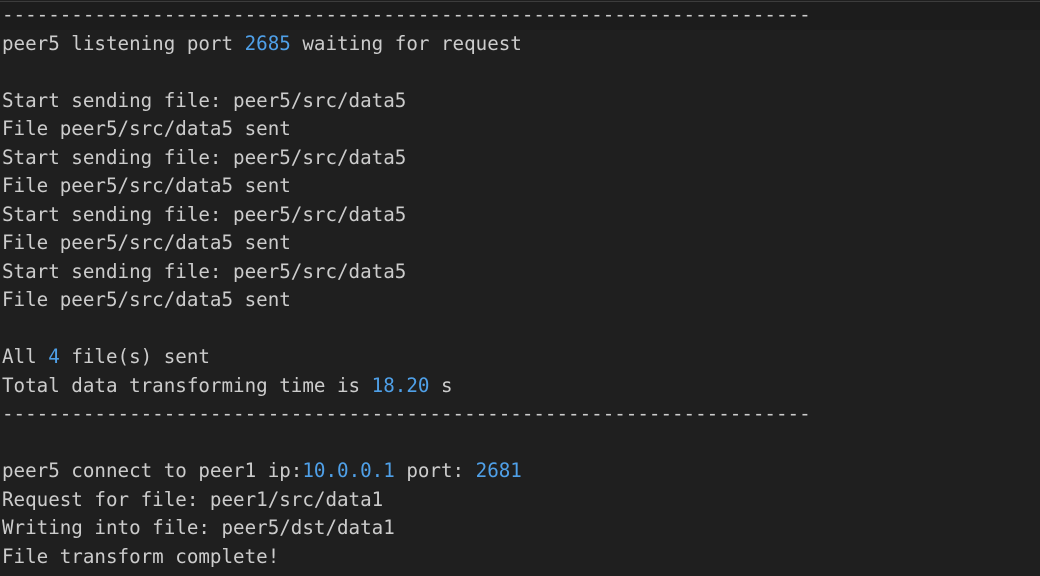  I want to click on listen-prefix: peer5 listening port, so click(123, 43).